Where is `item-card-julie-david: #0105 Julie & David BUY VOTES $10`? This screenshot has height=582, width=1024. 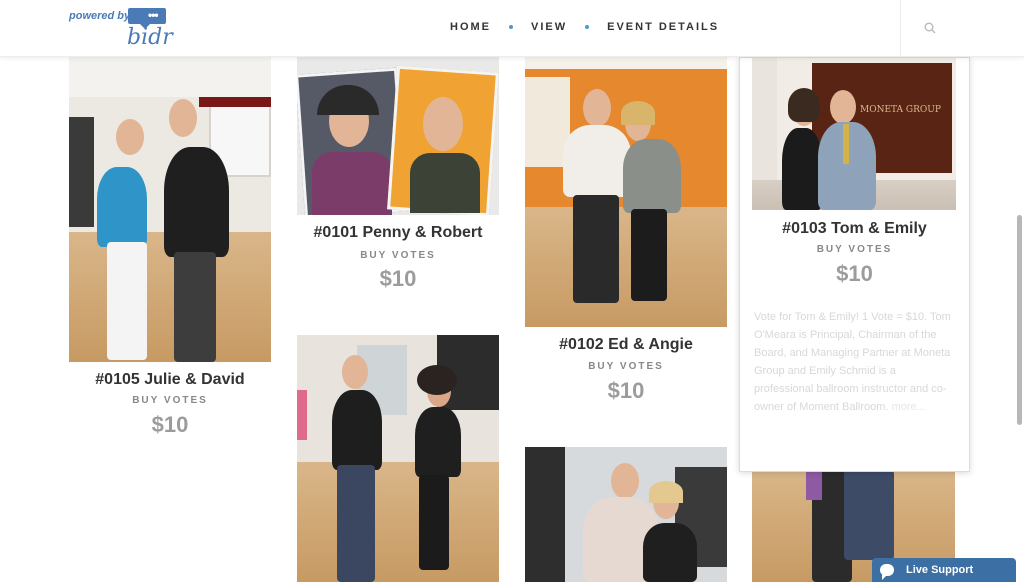 item-card-julie-david: #0105 Julie & David BUY VOTES $10 is located at coordinates (170, 257).